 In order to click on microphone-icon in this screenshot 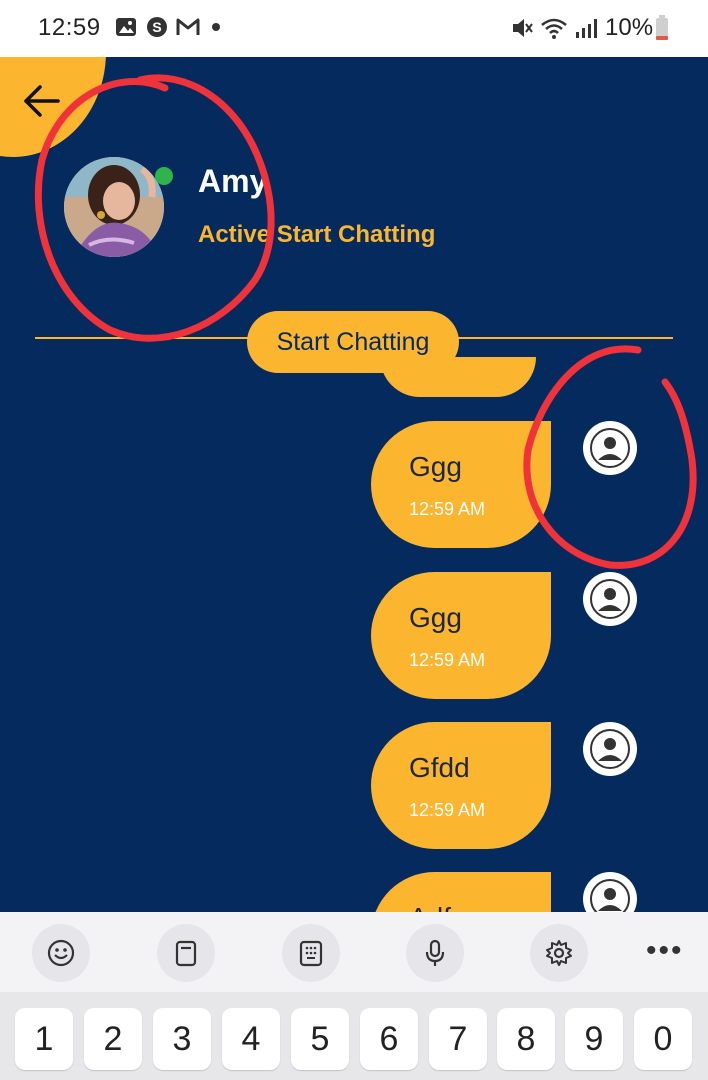, I will do `click(435, 952)`.